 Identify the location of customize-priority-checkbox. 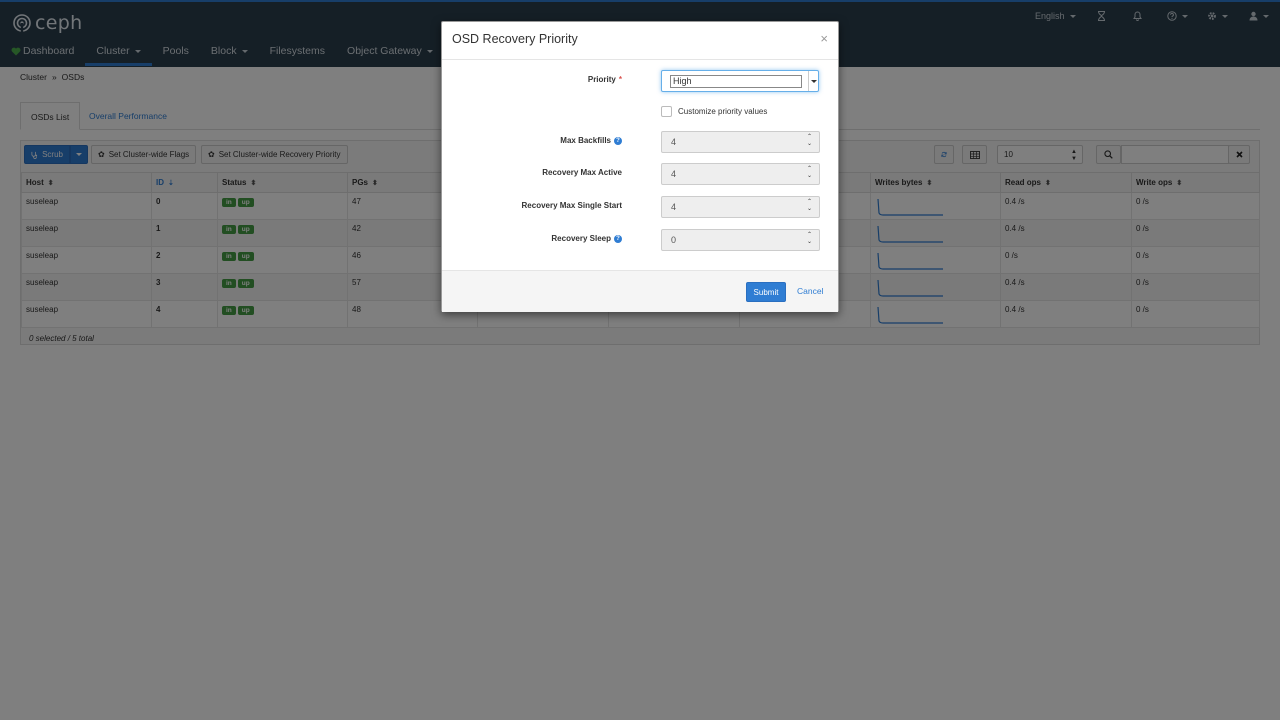
(666, 111).